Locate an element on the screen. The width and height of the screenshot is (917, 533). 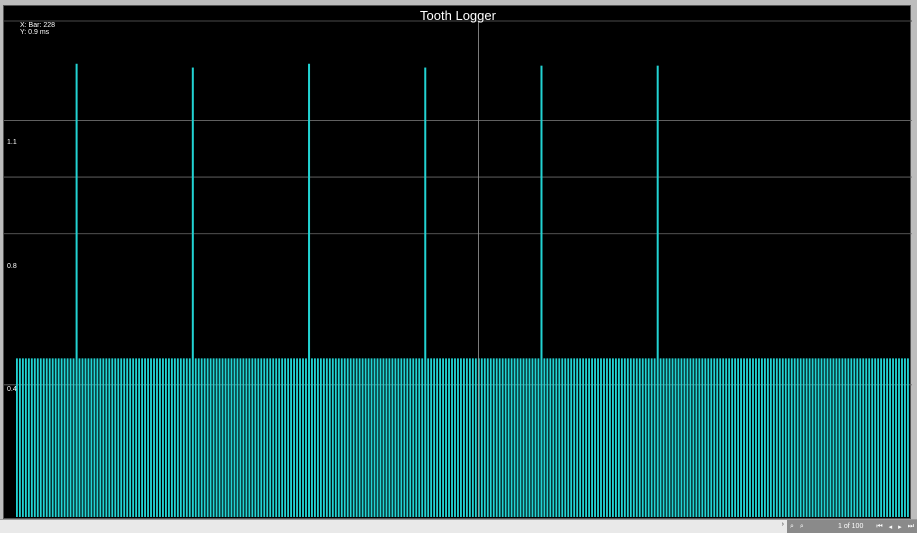
scroll-right-icon: › is located at coordinates (783, 524).